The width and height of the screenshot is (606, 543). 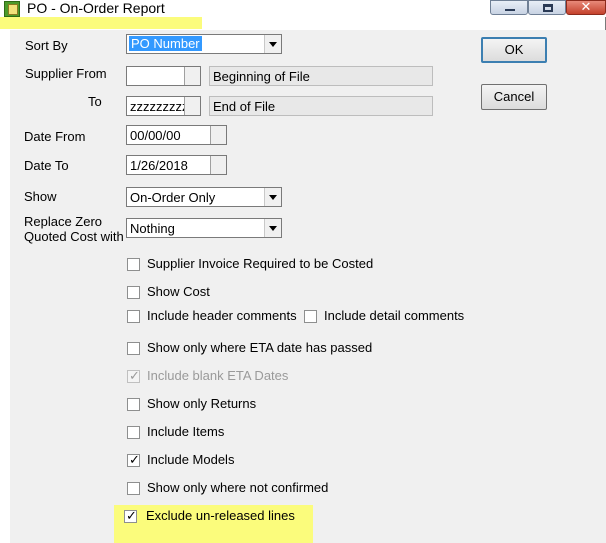 What do you see at coordinates (321, 106) in the screenshot?
I see `supplier-to-description: End of File` at bounding box center [321, 106].